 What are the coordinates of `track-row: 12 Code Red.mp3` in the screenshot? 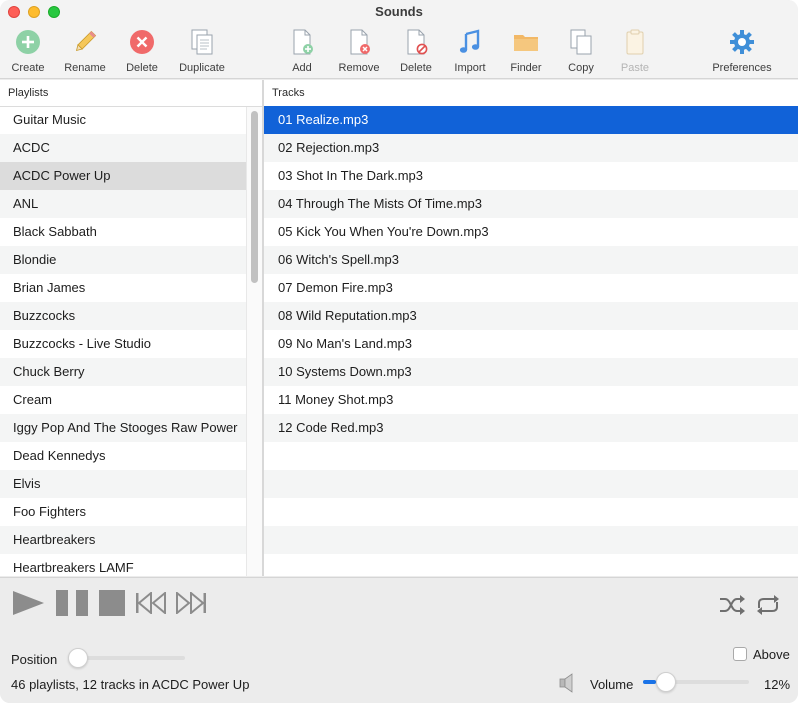 It's located at (531, 428).